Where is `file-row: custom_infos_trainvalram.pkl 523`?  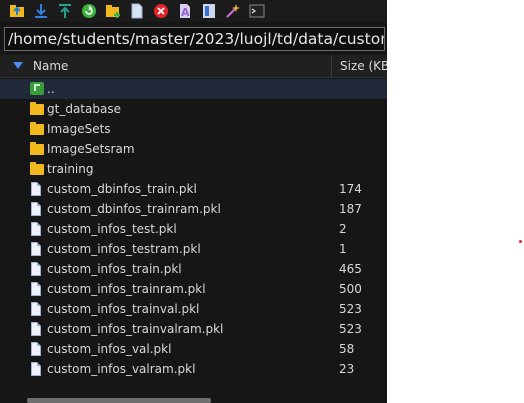
file-row: custom_infos_trainvalram.pkl 523 is located at coordinates (193, 329).